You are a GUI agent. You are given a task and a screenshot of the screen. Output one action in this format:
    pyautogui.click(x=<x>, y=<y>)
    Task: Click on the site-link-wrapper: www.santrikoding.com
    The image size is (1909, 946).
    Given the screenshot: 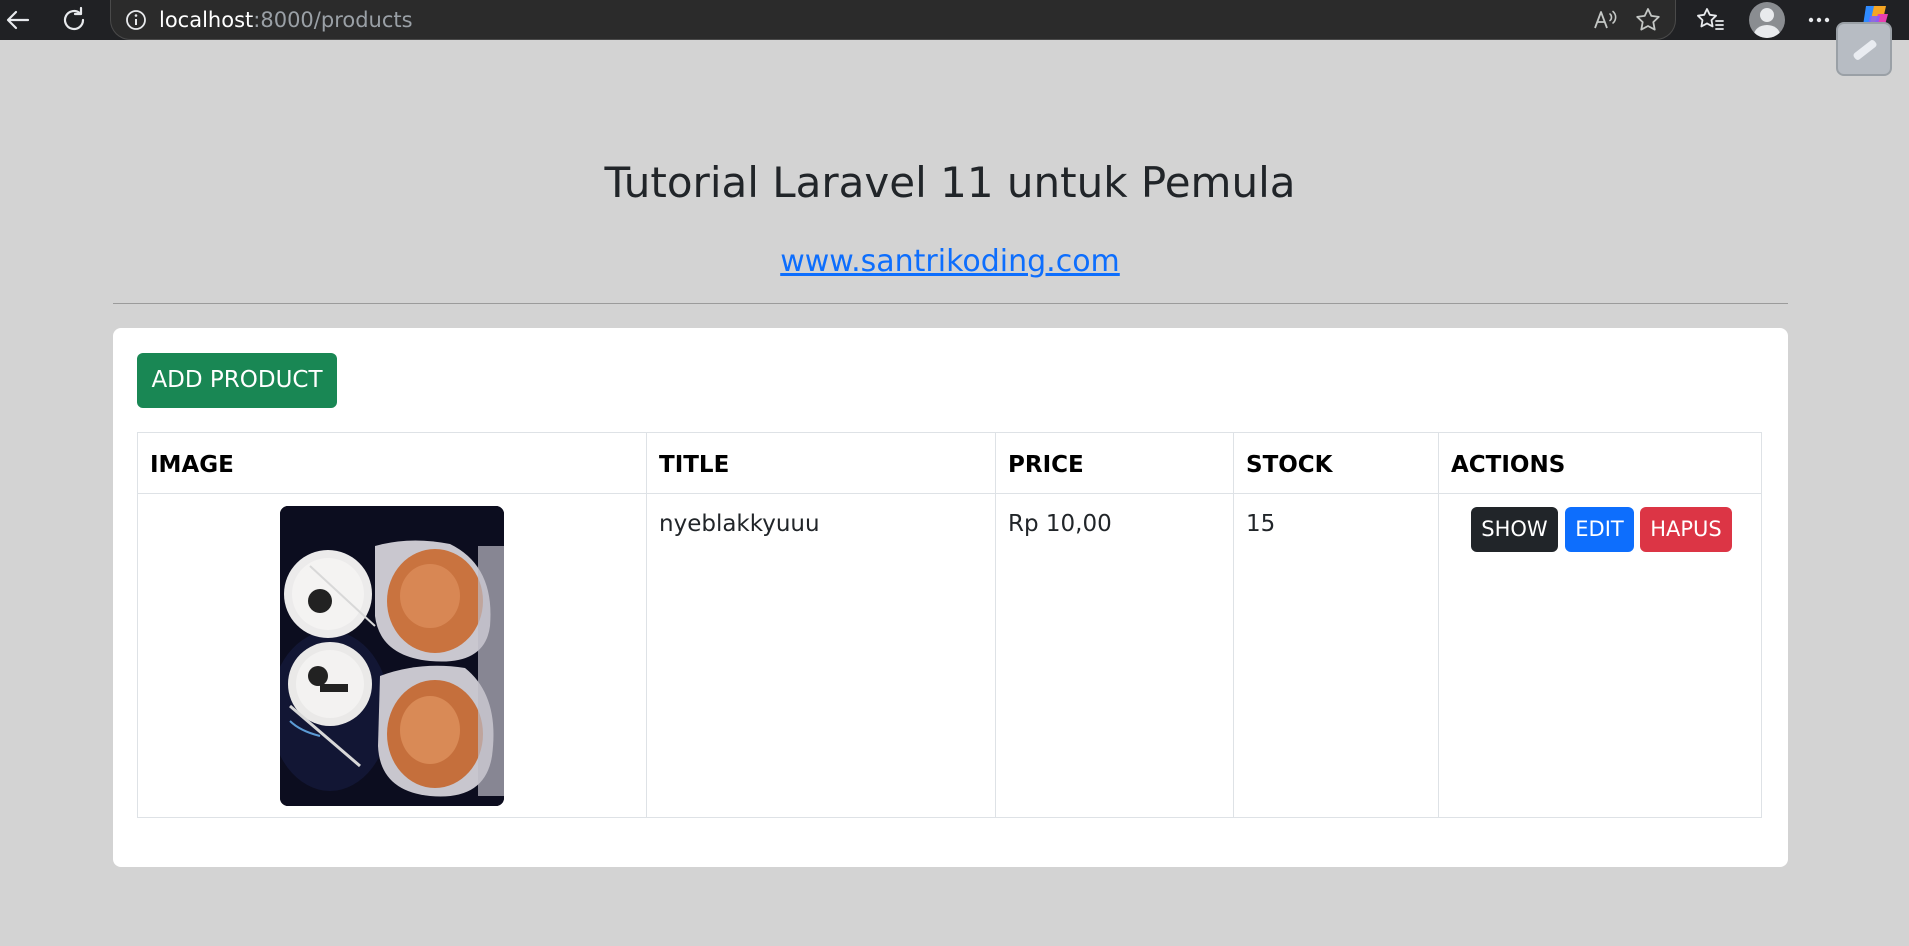 What is the action you would take?
    pyautogui.click(x=950, y=261)
    